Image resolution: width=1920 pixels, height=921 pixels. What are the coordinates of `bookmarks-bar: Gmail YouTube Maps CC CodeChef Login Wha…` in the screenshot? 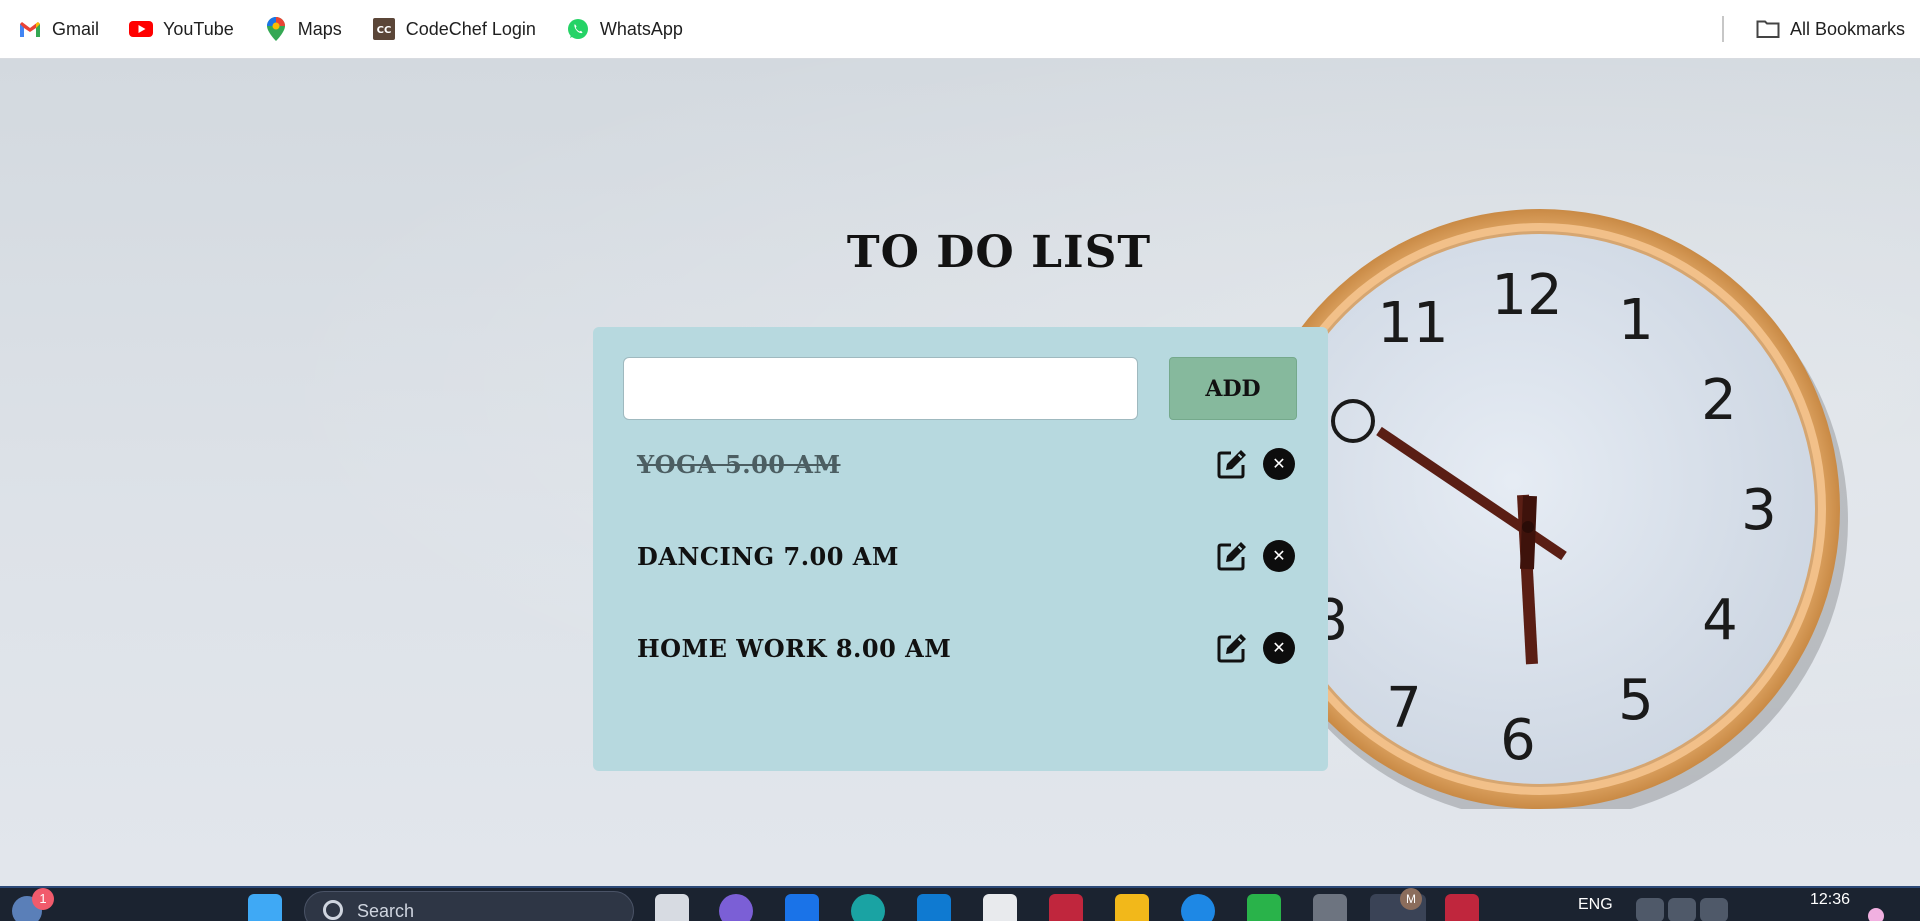 It's located at (960, 29).